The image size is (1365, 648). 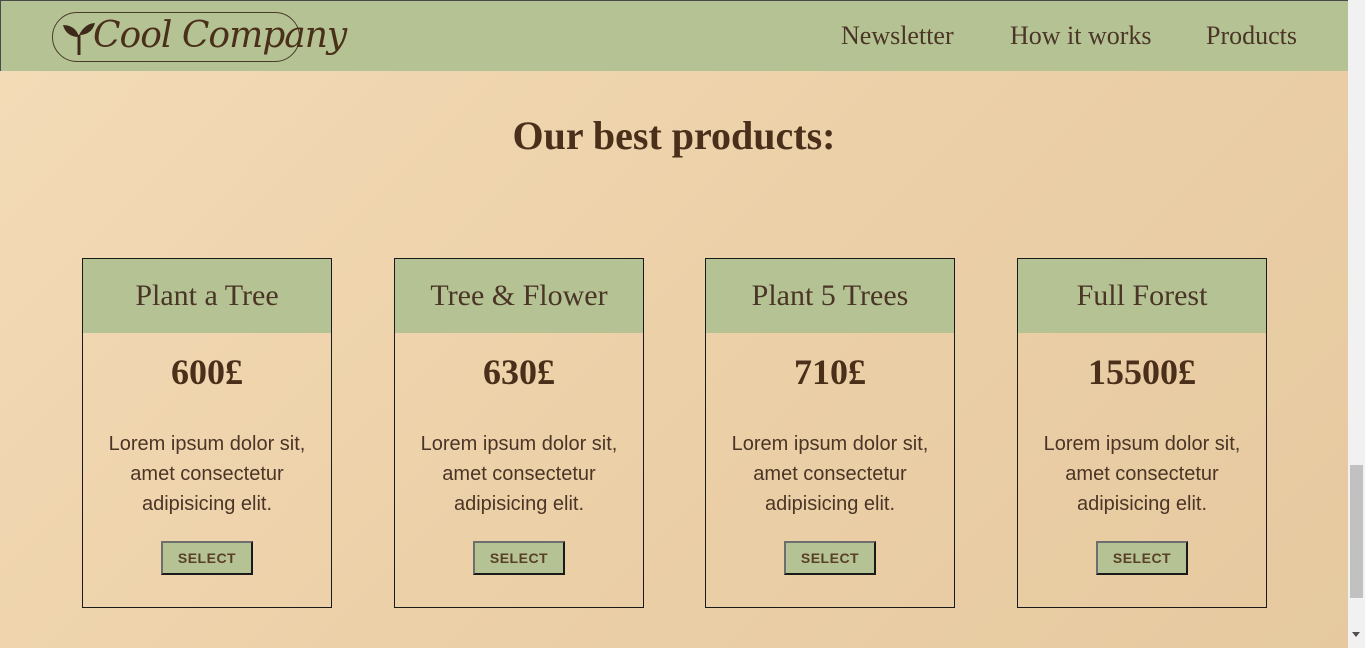 I want to click on product-price: 600£, so click(x=207, y=372).